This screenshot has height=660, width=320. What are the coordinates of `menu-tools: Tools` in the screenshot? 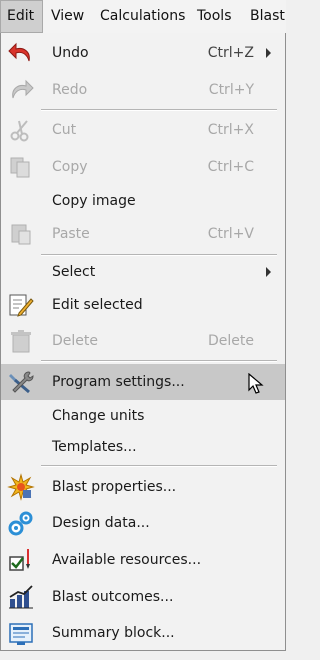 It's located at (214, 16).